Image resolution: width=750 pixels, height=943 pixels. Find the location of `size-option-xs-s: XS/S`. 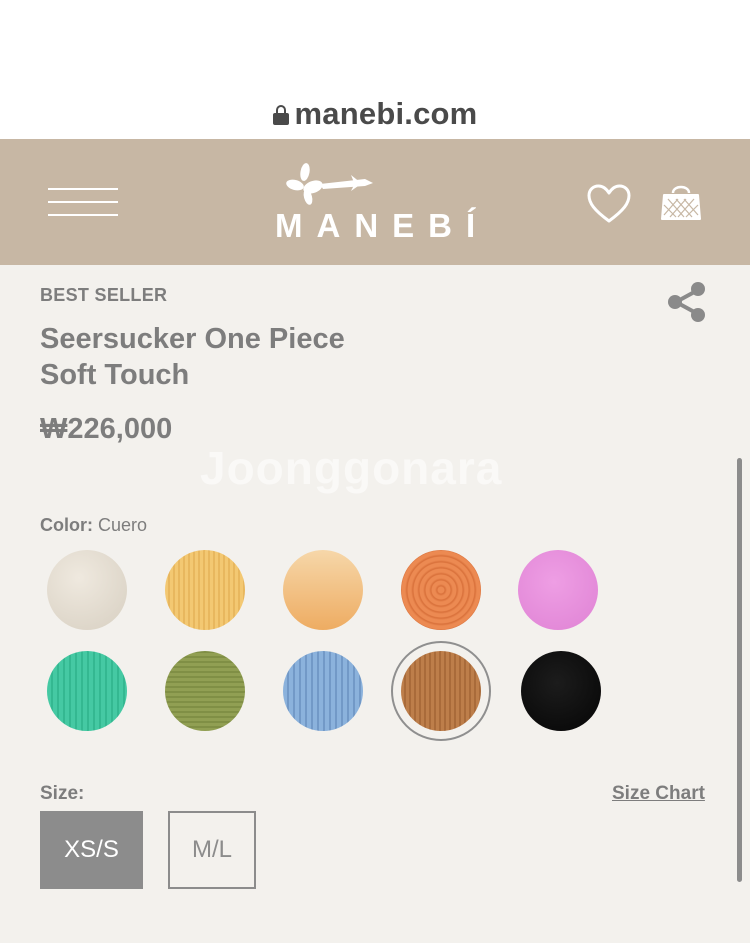

size-option-xs-s: XS/S is located at coordinates (91, 850).